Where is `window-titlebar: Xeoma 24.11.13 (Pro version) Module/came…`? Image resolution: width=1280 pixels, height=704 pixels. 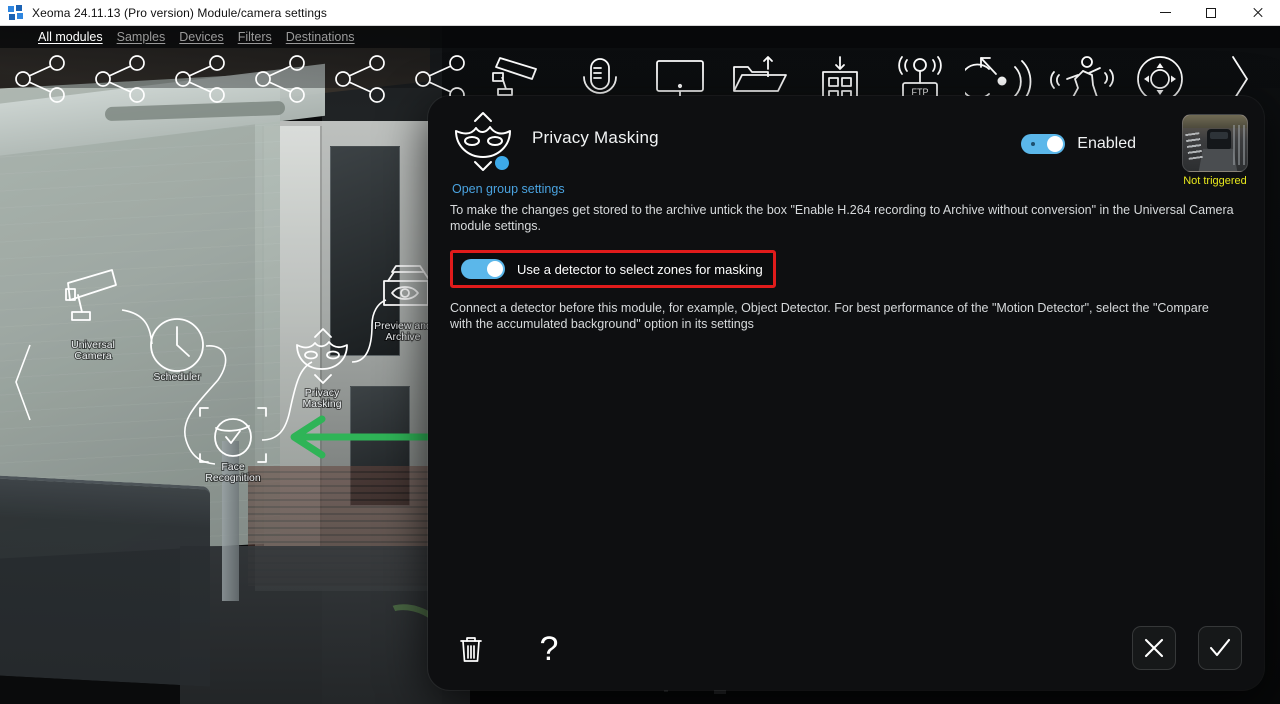 window-titlebar: Xeoma 24.11.13 (Pro version) Module/came… is located at coordinates (640, 13).